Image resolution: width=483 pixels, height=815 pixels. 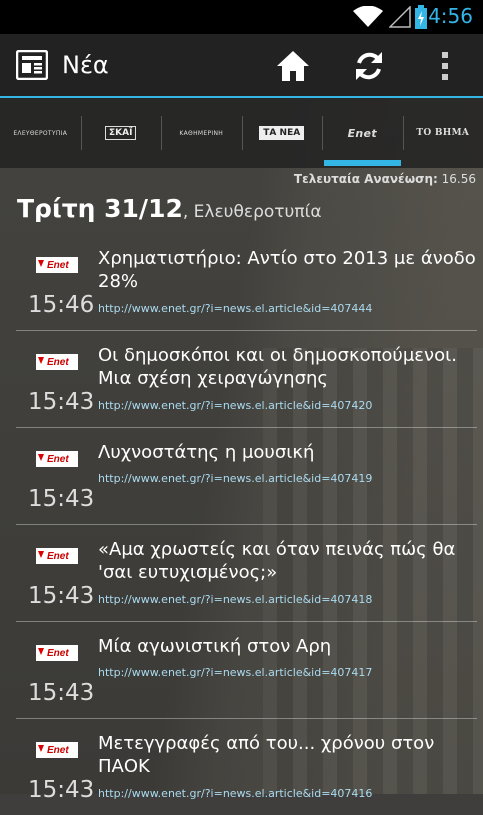 I want to click on ta-nea-logo: ΤΑ ΝΕΑ, so click(x=281, y=133).